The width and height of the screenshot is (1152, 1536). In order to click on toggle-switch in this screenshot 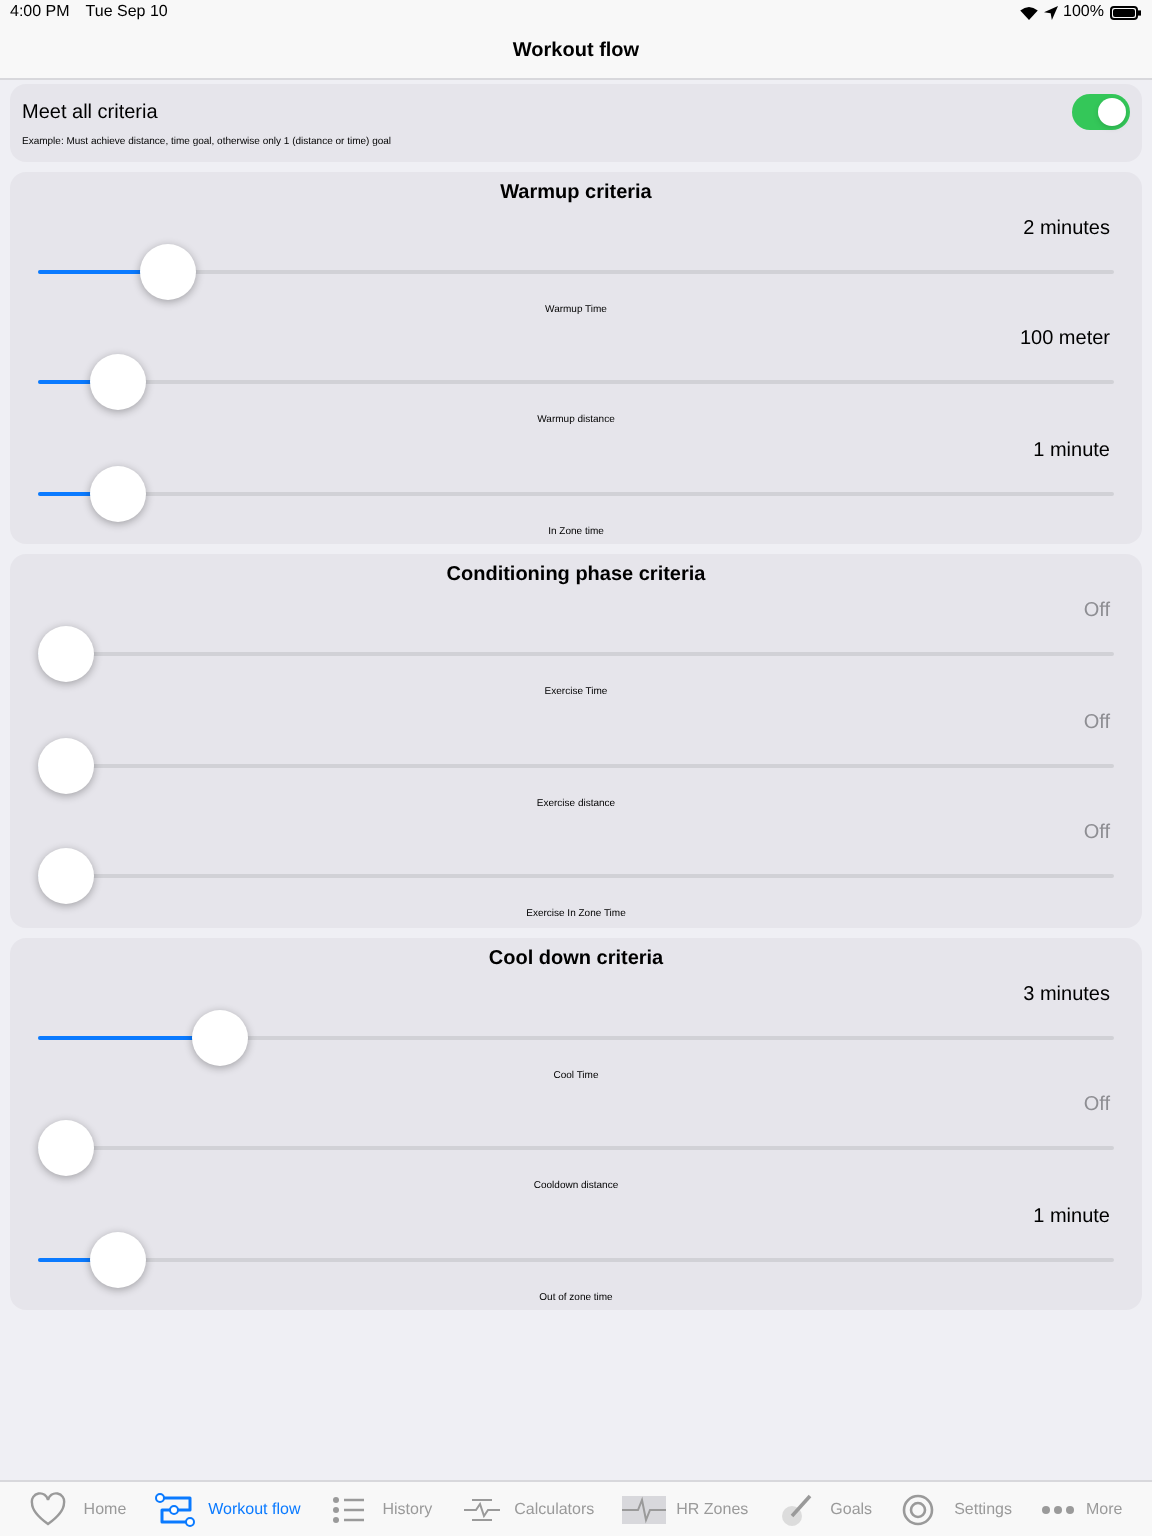, I will do `click(1101, 112)`.